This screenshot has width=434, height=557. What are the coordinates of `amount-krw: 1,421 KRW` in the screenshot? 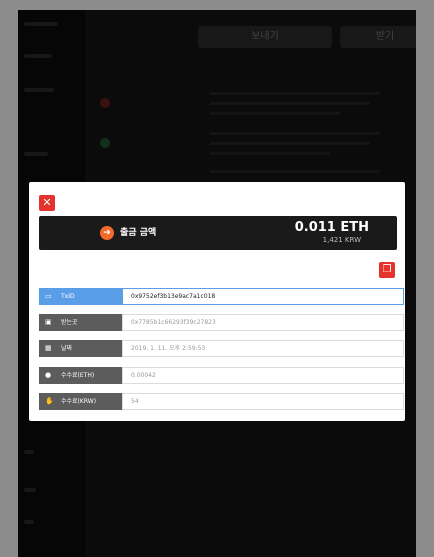 It's located at (341, 240).